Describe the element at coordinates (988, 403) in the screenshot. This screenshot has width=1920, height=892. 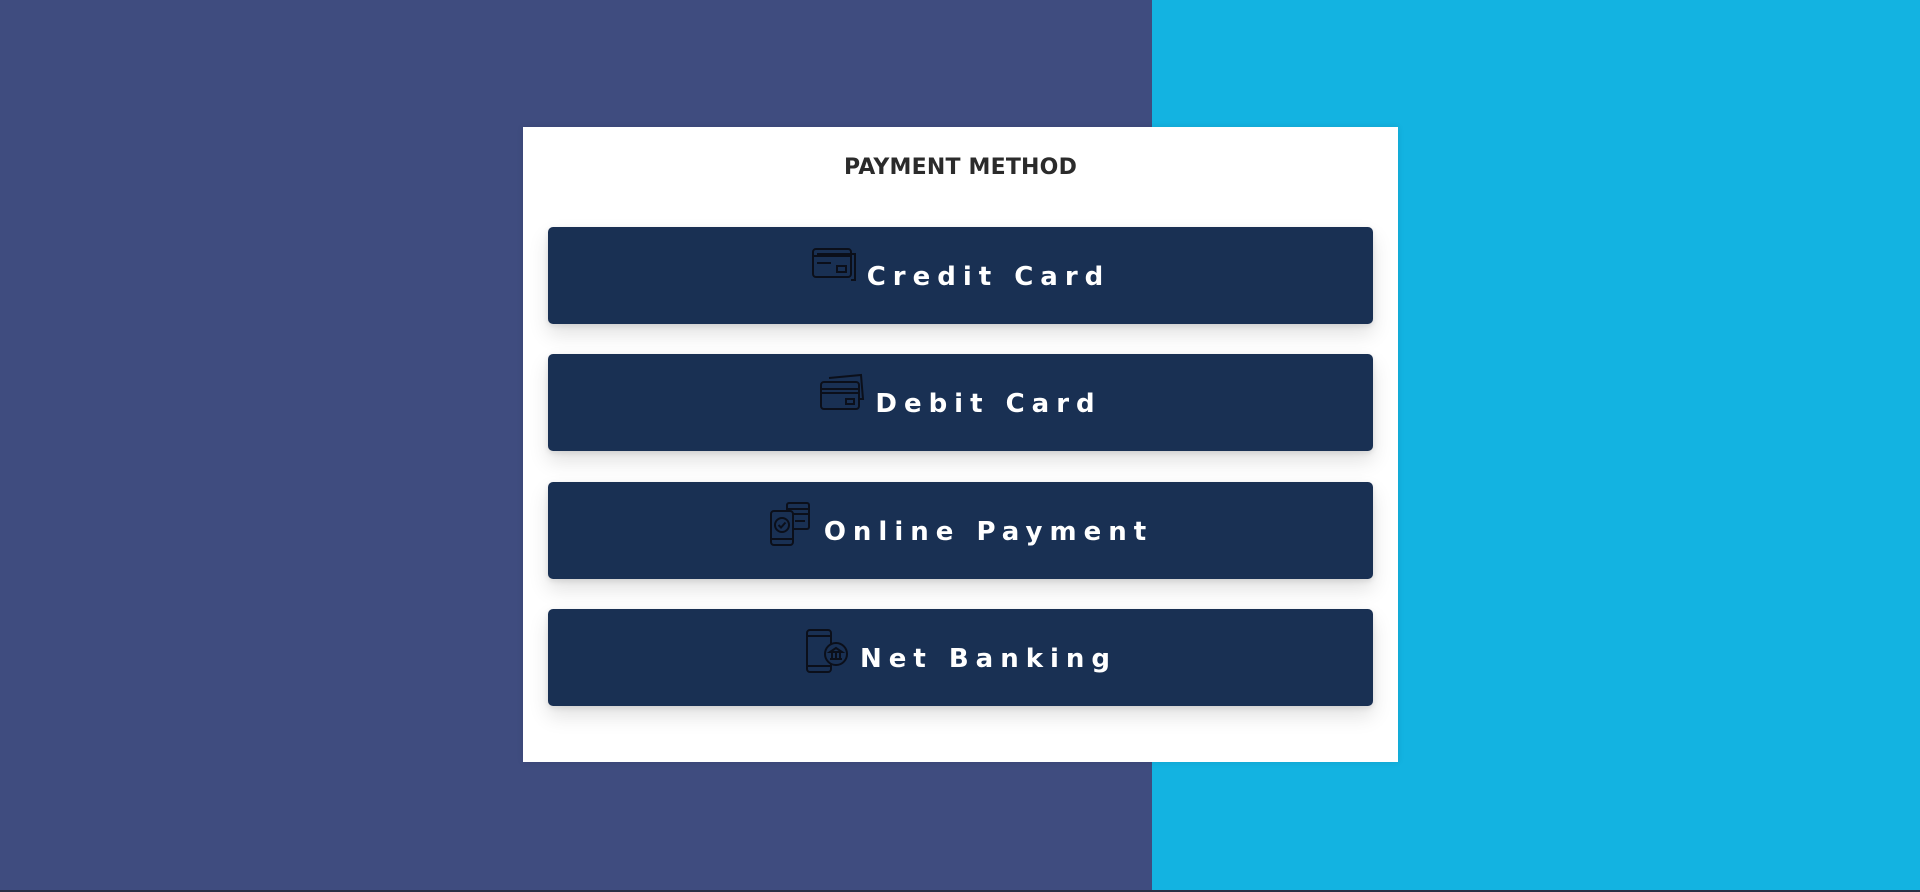
I see `debit-card-label: Debit Card` at that location.